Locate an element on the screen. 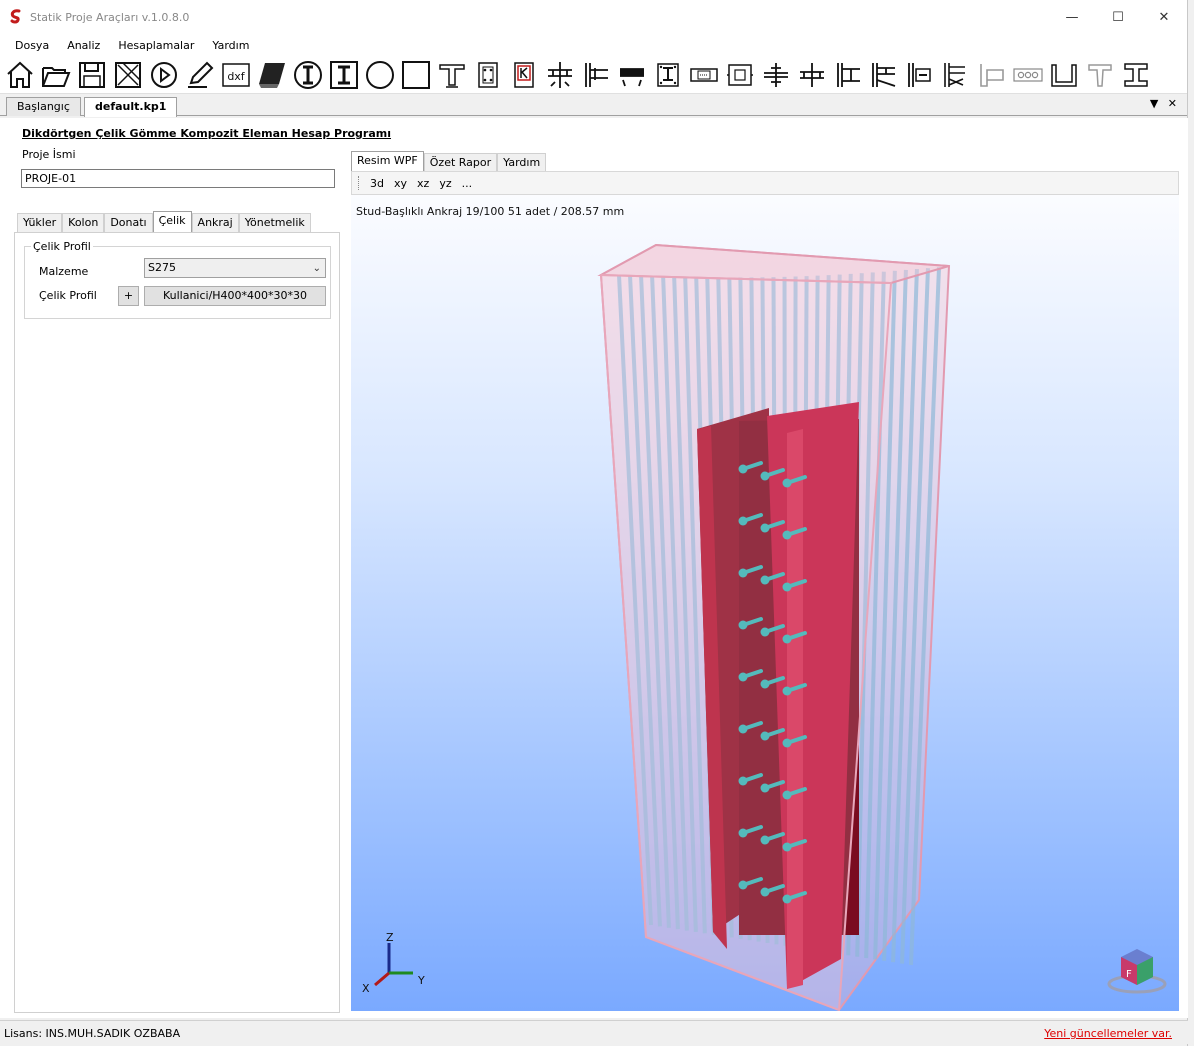  splice-button is located at coordinates (704, 75).